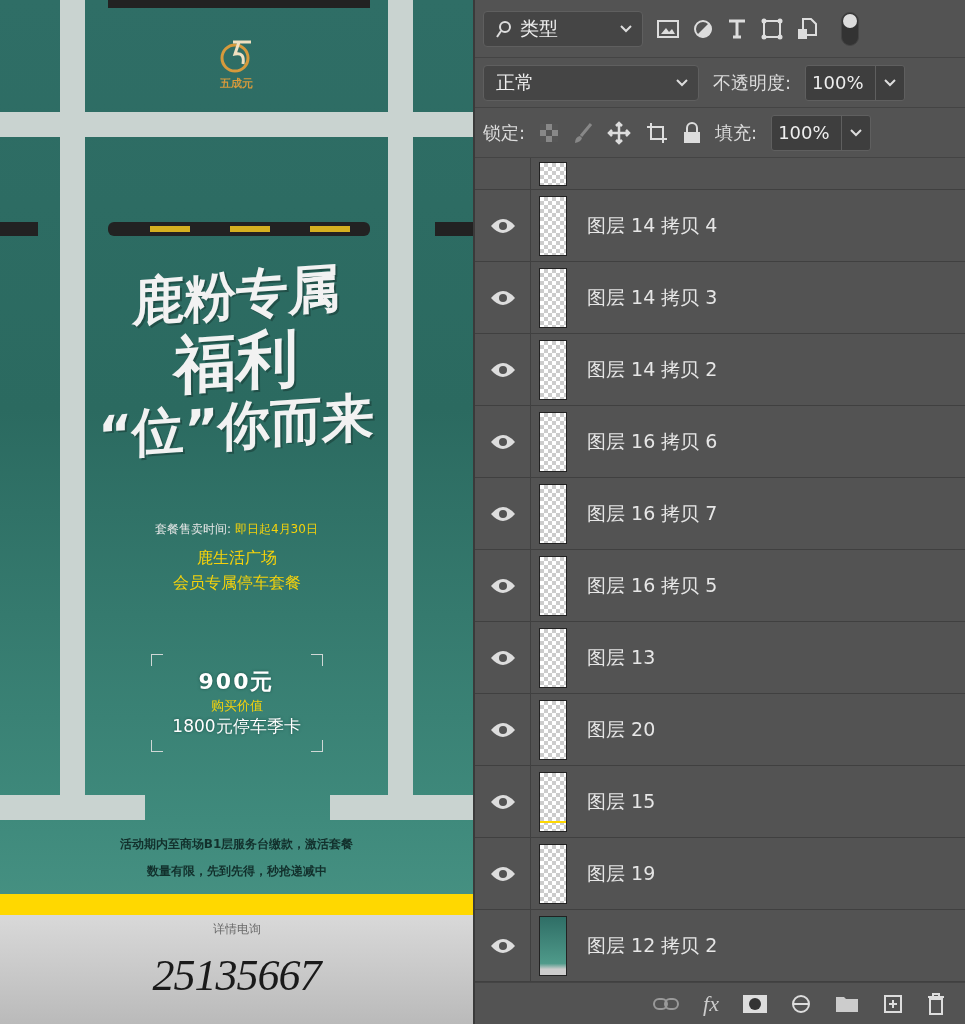 This screenshot has height=1024, width=965. Describe the element at coordinates (652, 297) in the screenshot. I see `layer-name: 图层 14 拷贝 3` at that location.